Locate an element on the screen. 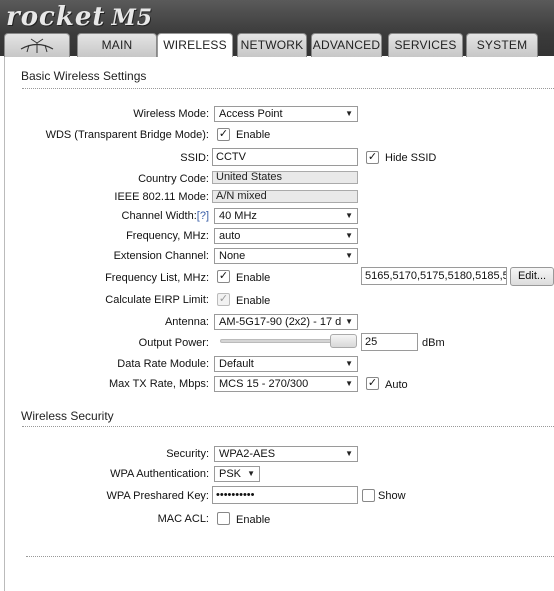  wpa-authentication-select: PSK ▼ is located at coordinates (237, 474).